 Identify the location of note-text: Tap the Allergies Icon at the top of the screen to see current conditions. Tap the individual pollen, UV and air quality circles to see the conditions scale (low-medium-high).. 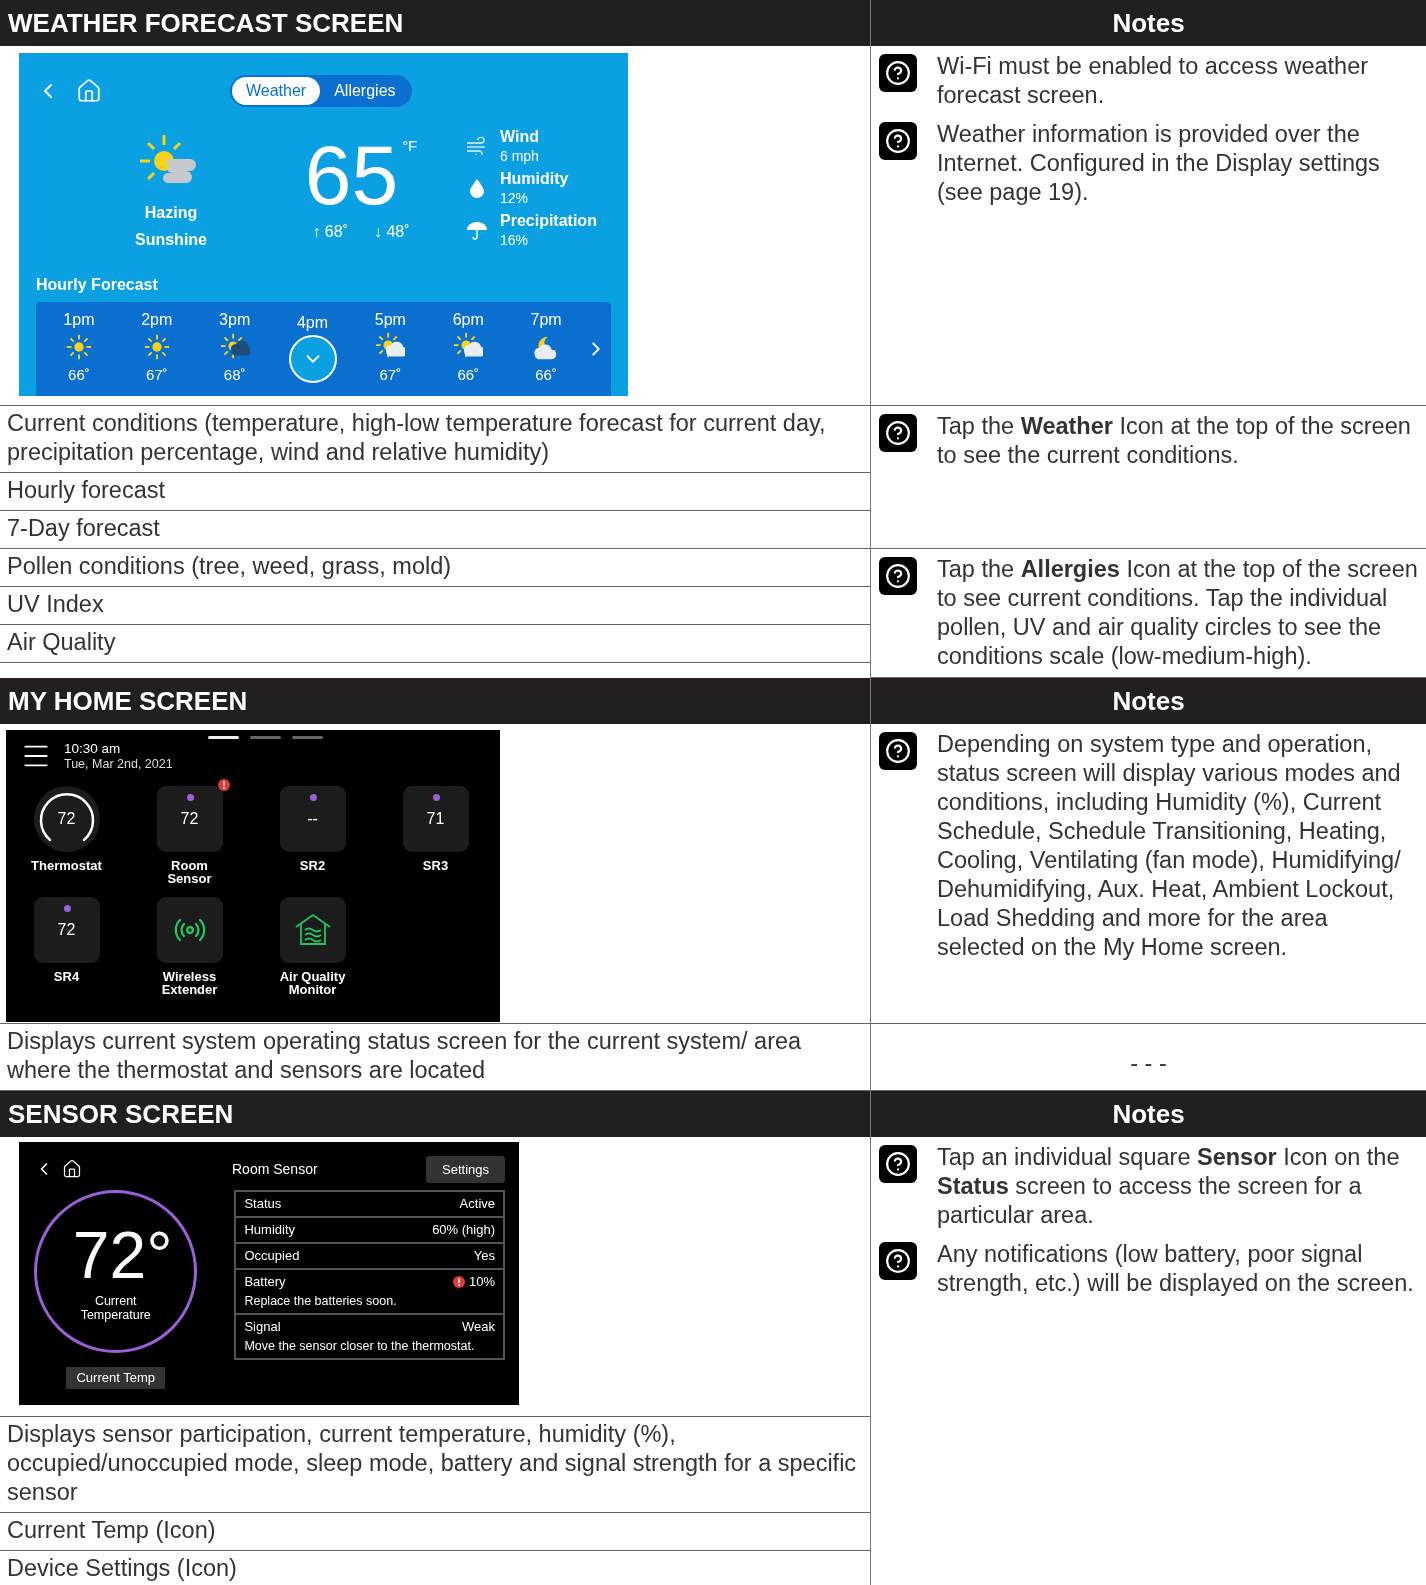
(1177, 613).